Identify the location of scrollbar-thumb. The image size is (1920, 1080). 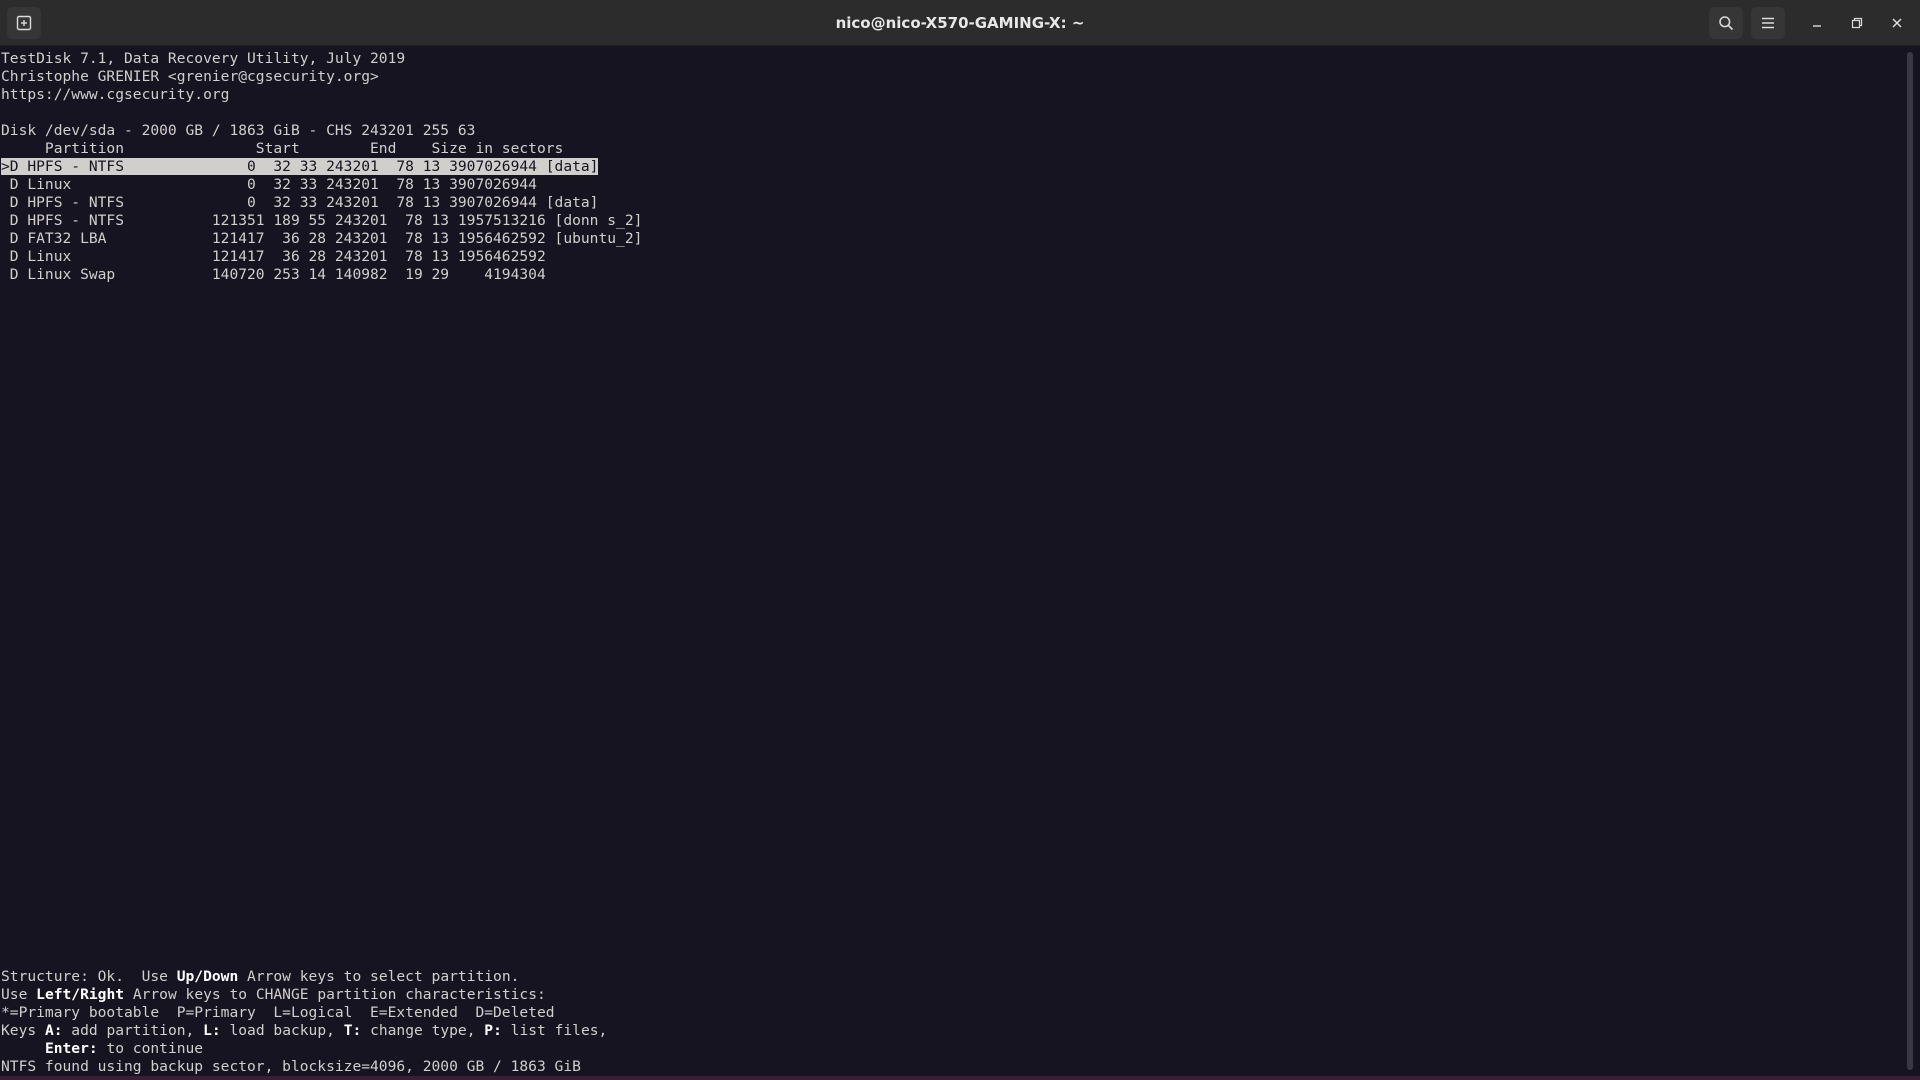
(1910, 561).